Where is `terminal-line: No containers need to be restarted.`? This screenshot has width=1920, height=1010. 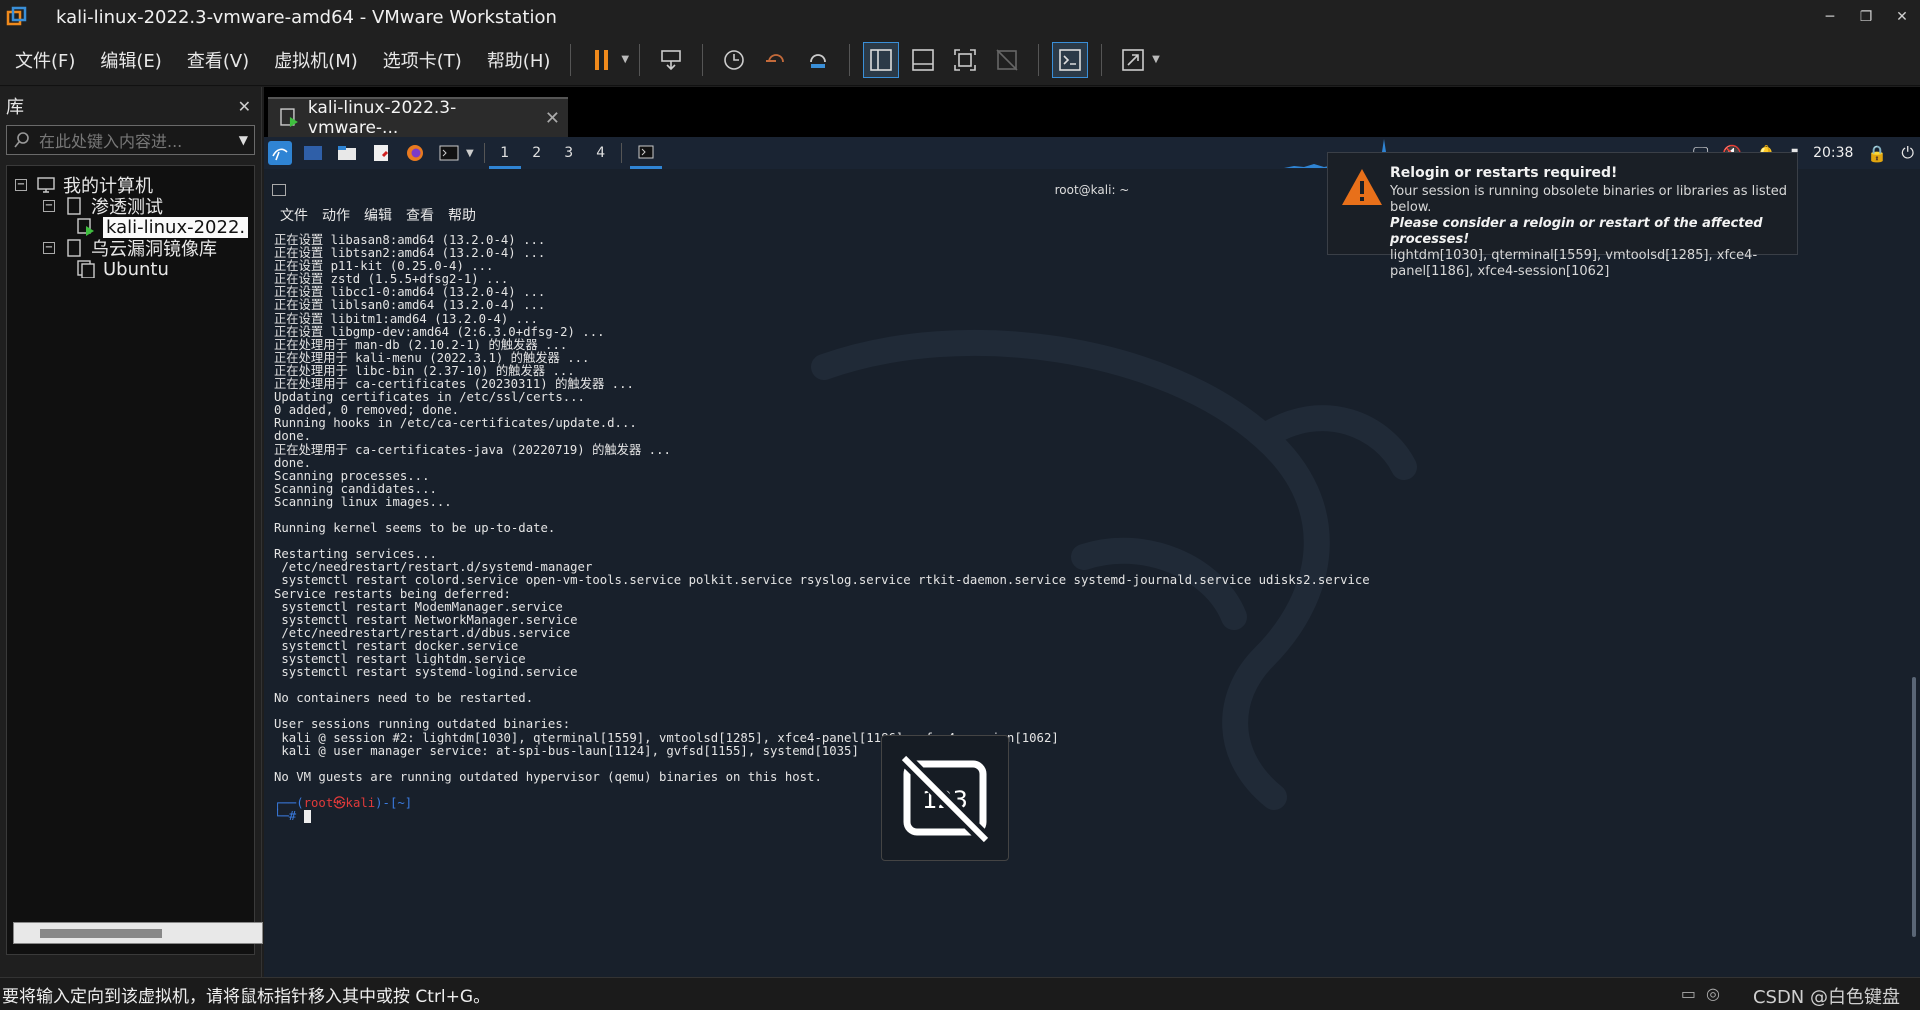 terminal-line: No containers need to be restarted. is located at coordinates (404, 698).